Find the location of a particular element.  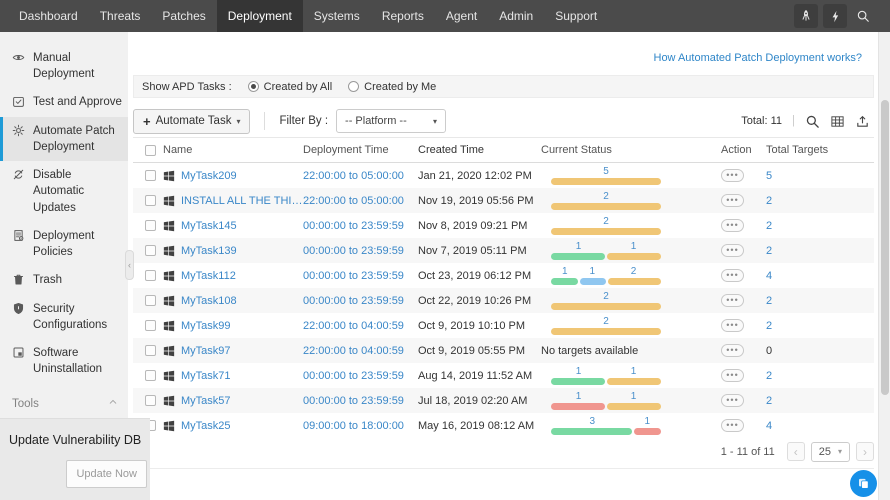

nav-tab-reports: Reports is located at coordinates (403, 16).